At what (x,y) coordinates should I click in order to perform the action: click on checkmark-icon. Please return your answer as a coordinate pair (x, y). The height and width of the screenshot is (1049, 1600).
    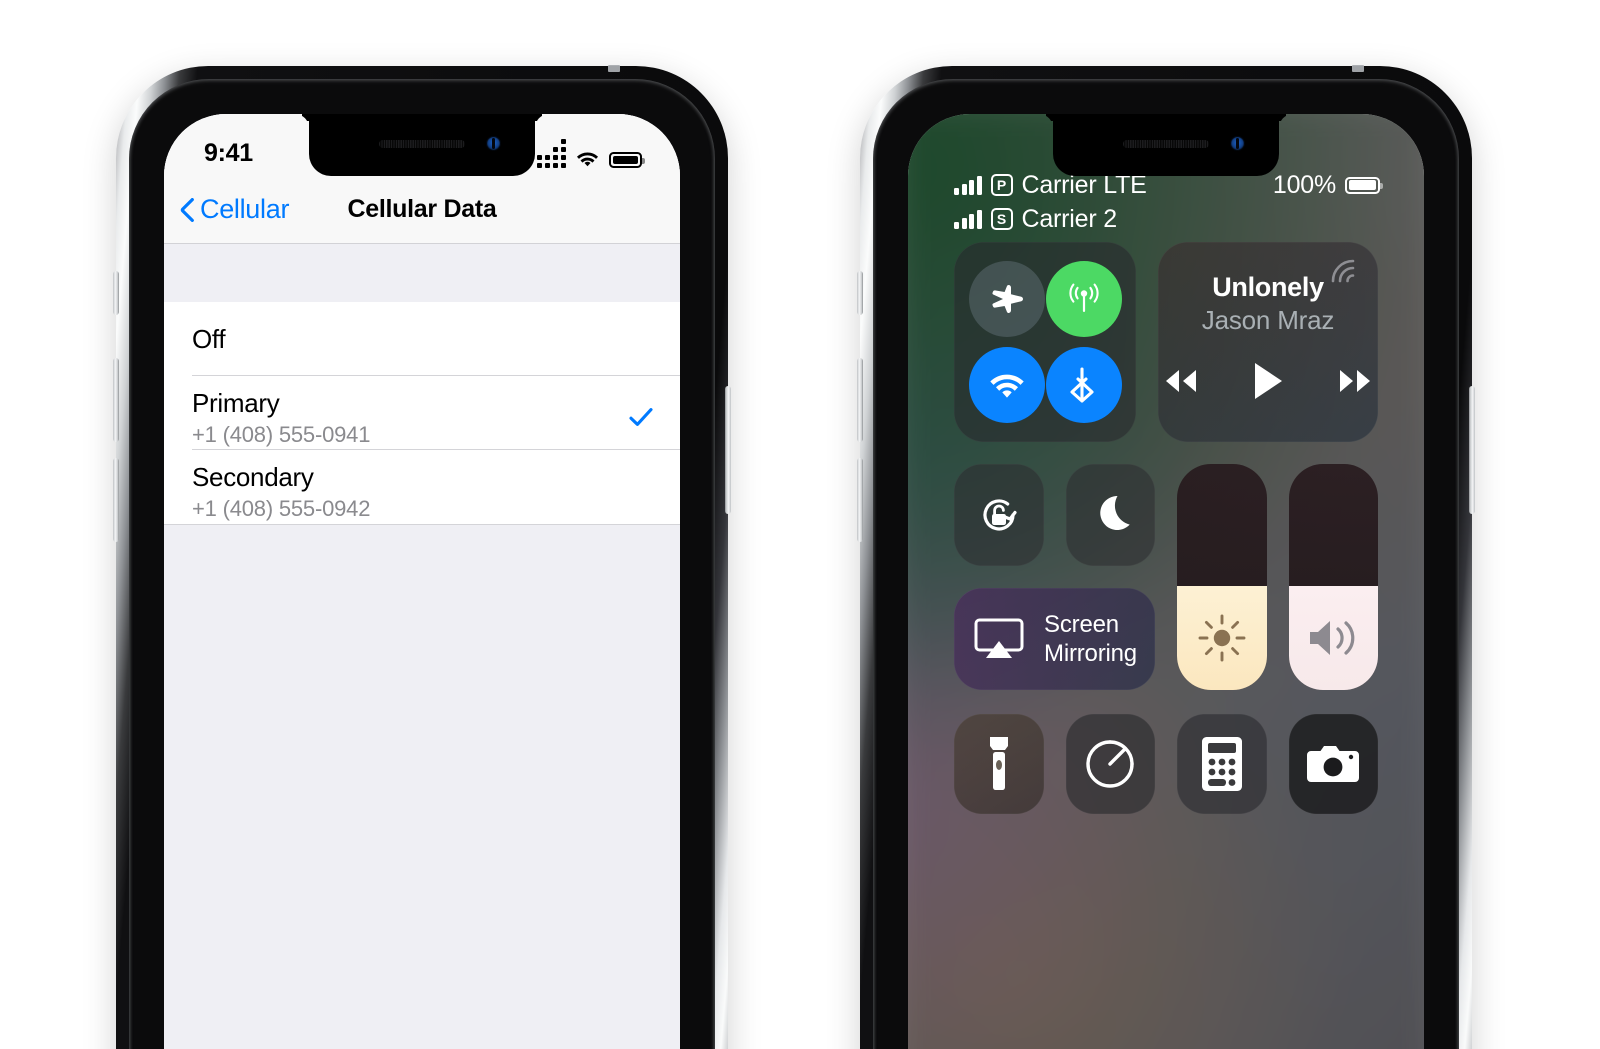
    Looking at the image, I should click on (641, 417).